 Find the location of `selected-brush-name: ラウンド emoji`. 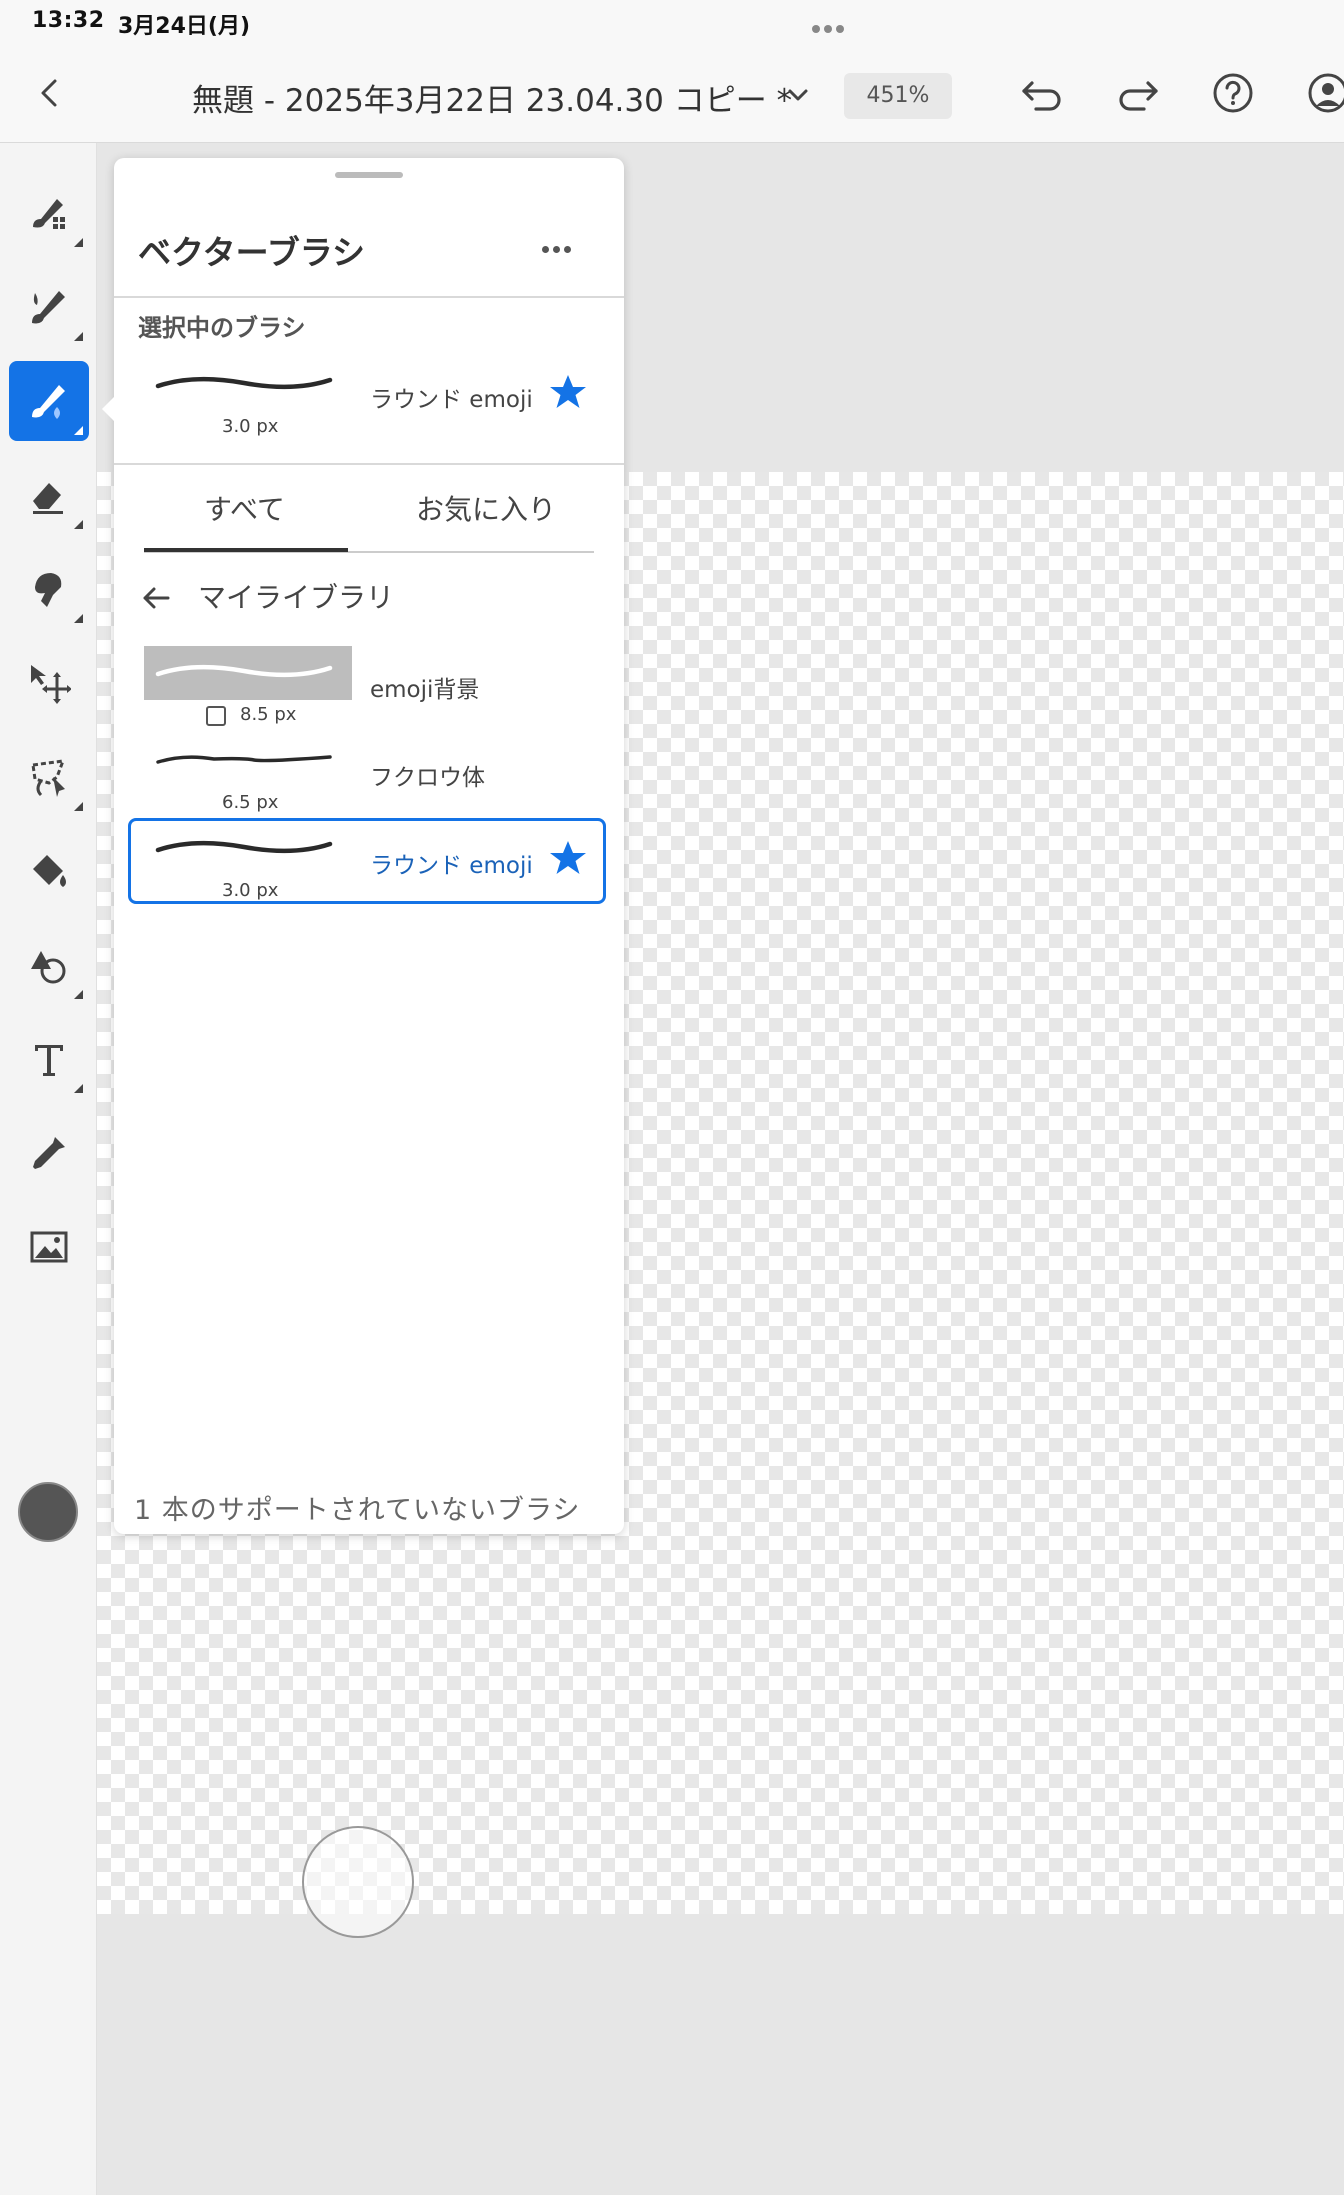

selected-brush-name: ラウンド emoji is located at coordinates (451, 400).